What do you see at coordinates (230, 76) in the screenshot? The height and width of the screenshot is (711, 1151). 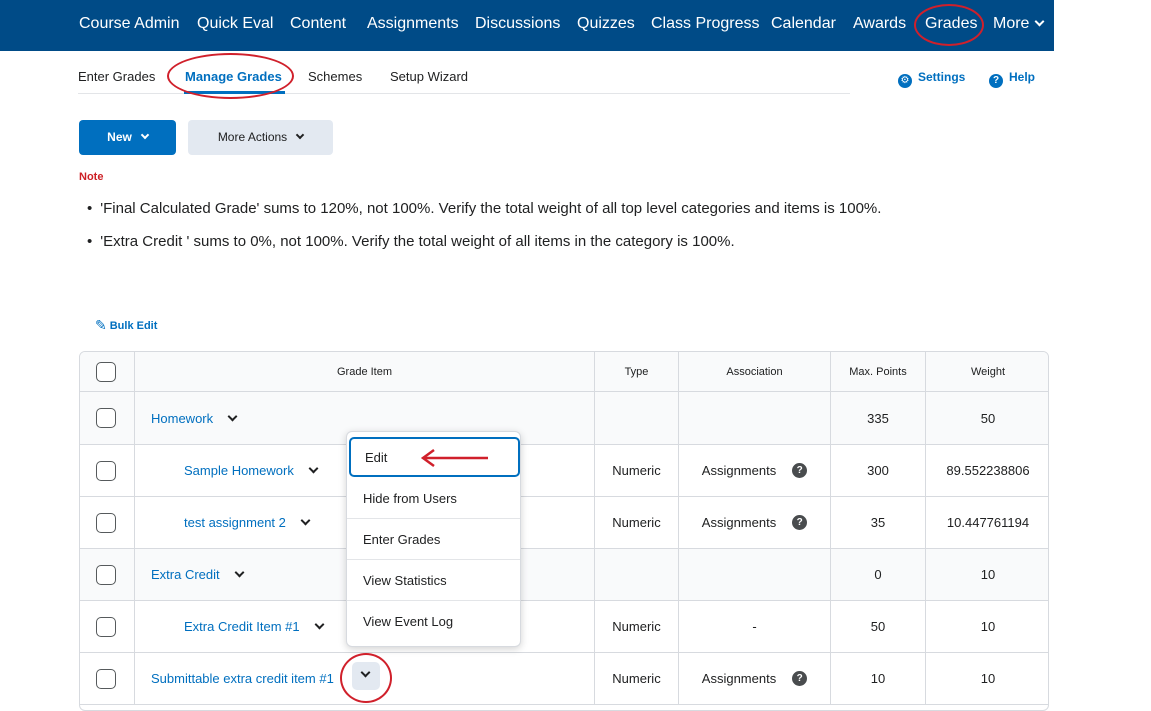 I see `highlight-ring-manage-grades` at bounding box center [230, 76].